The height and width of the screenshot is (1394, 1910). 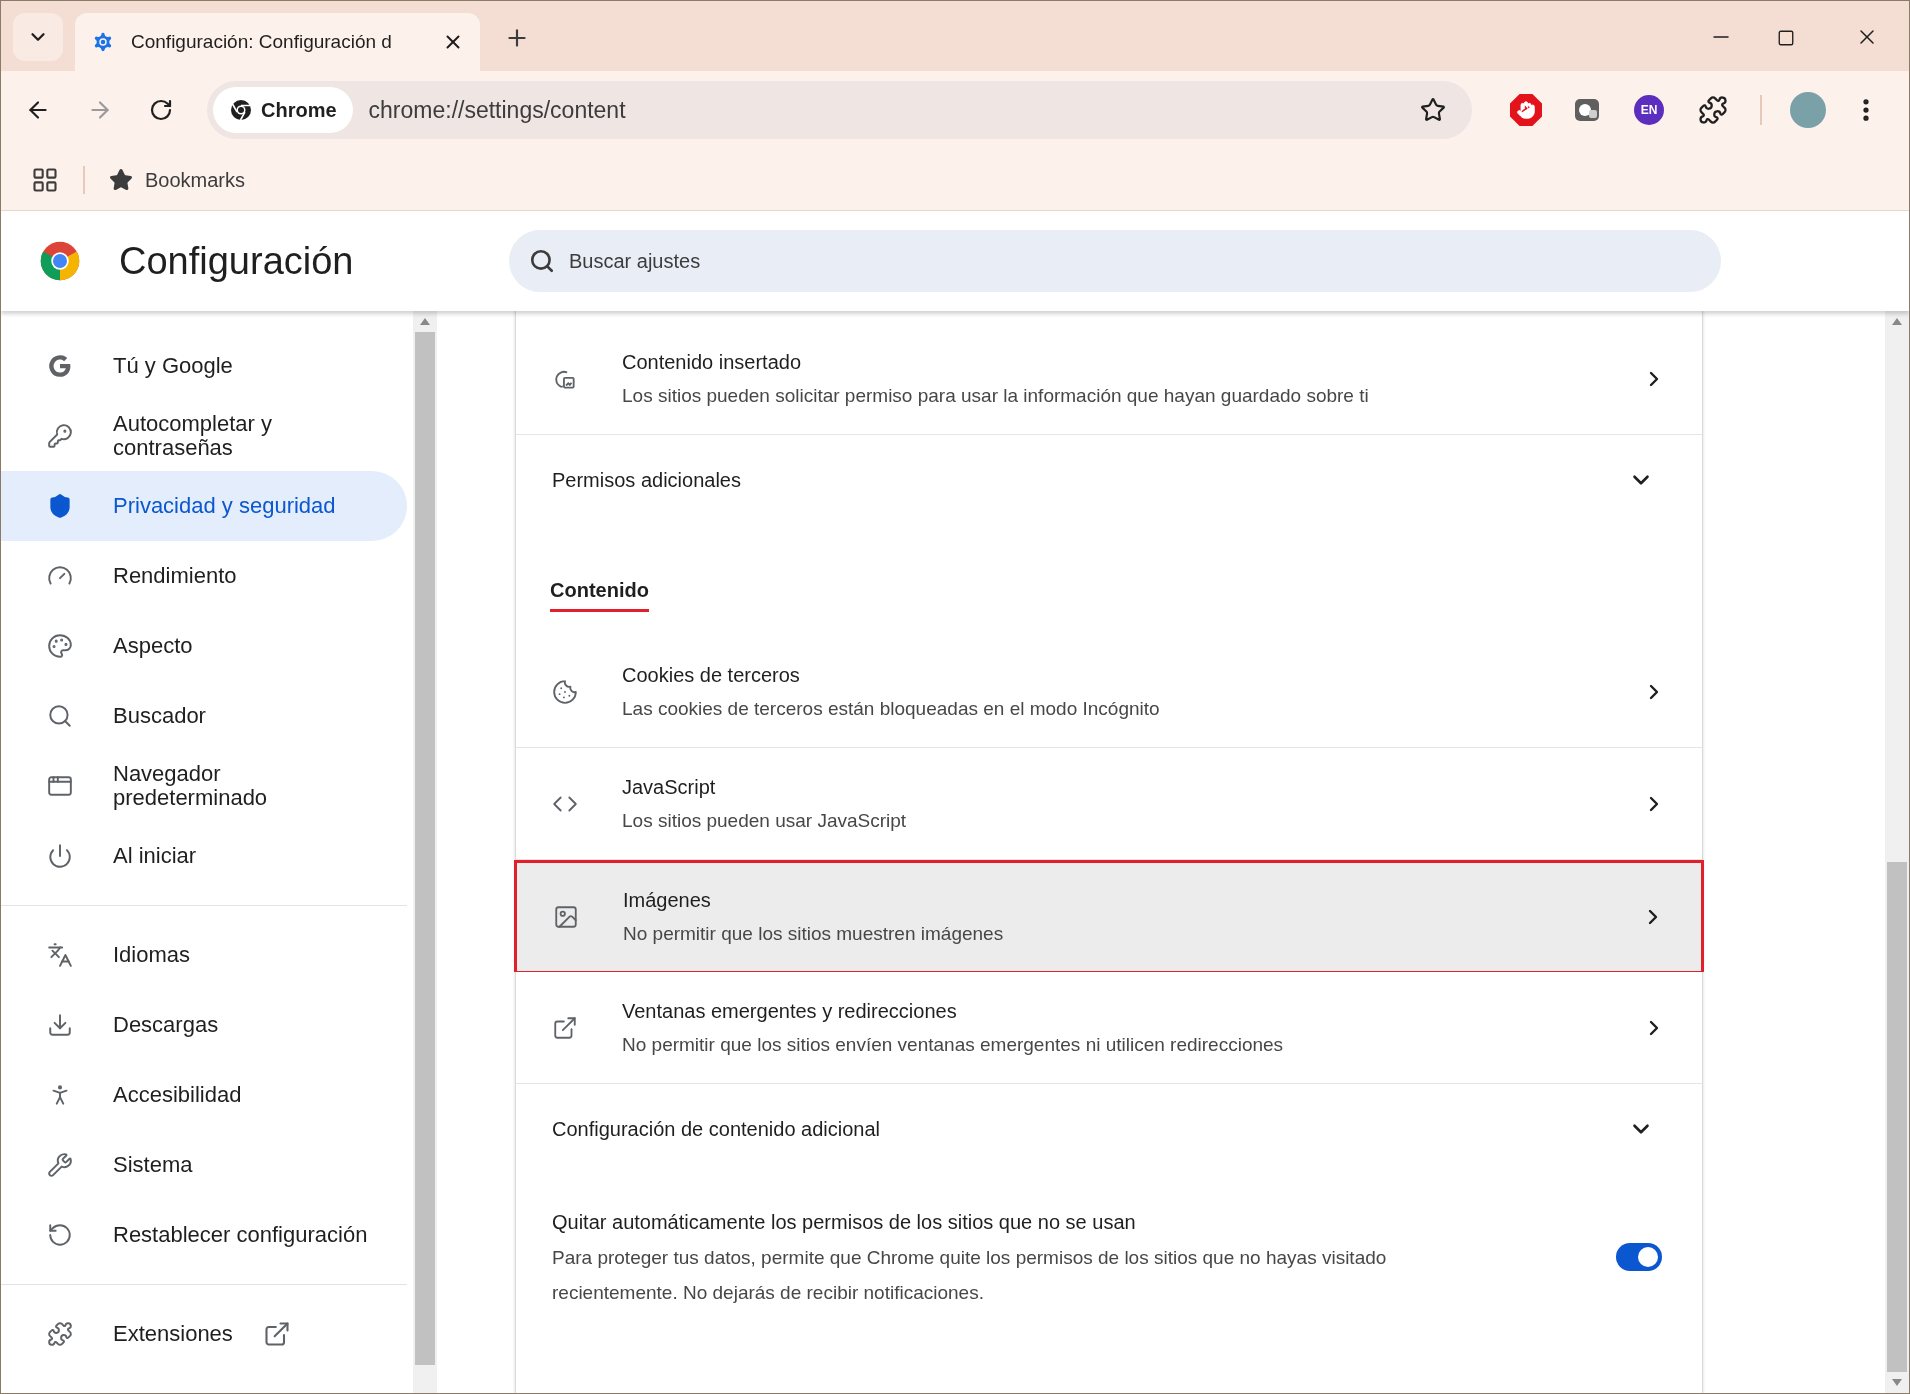 What do you see at coordinates (177, 179) in the screenshot?
I see `bookmarks-button: Bookmarks` at bounding box center [177, 179].